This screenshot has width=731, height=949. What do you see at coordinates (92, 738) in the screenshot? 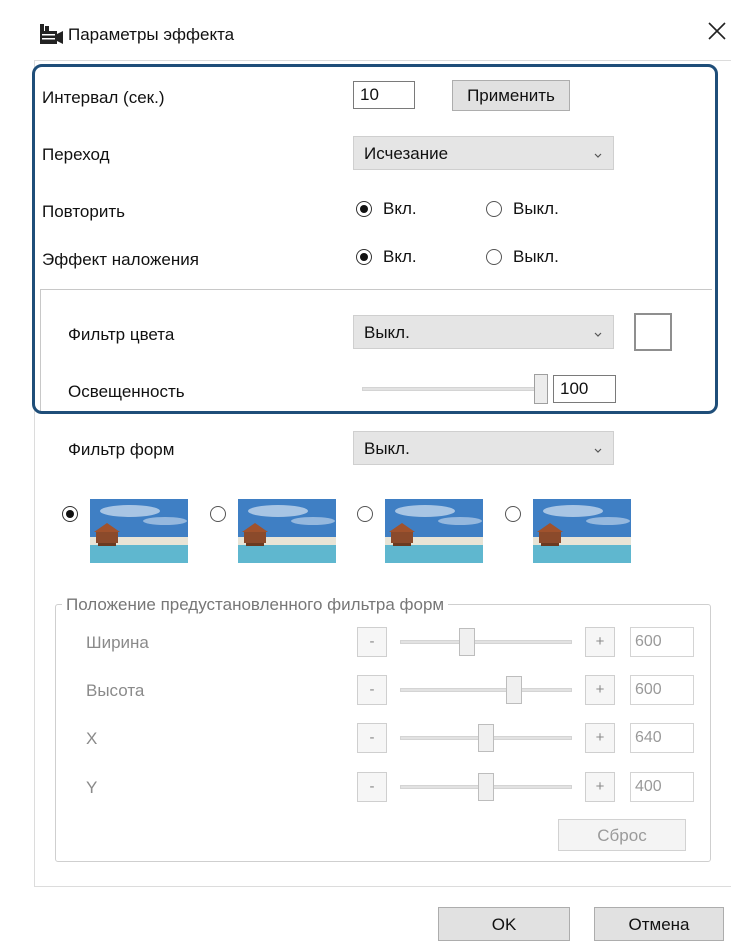
I see `preset-row-label: X` at bounding box center [92, 738].